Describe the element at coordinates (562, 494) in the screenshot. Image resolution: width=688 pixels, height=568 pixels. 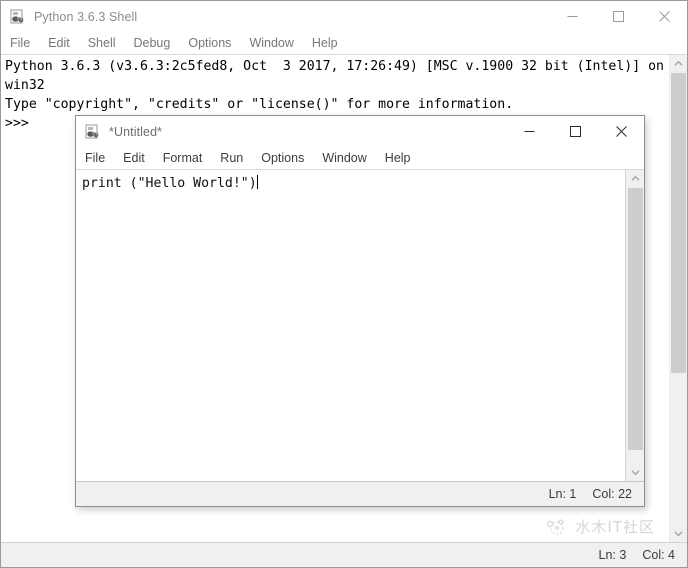
I see `editor-status-line: Ln: 1` at that location.